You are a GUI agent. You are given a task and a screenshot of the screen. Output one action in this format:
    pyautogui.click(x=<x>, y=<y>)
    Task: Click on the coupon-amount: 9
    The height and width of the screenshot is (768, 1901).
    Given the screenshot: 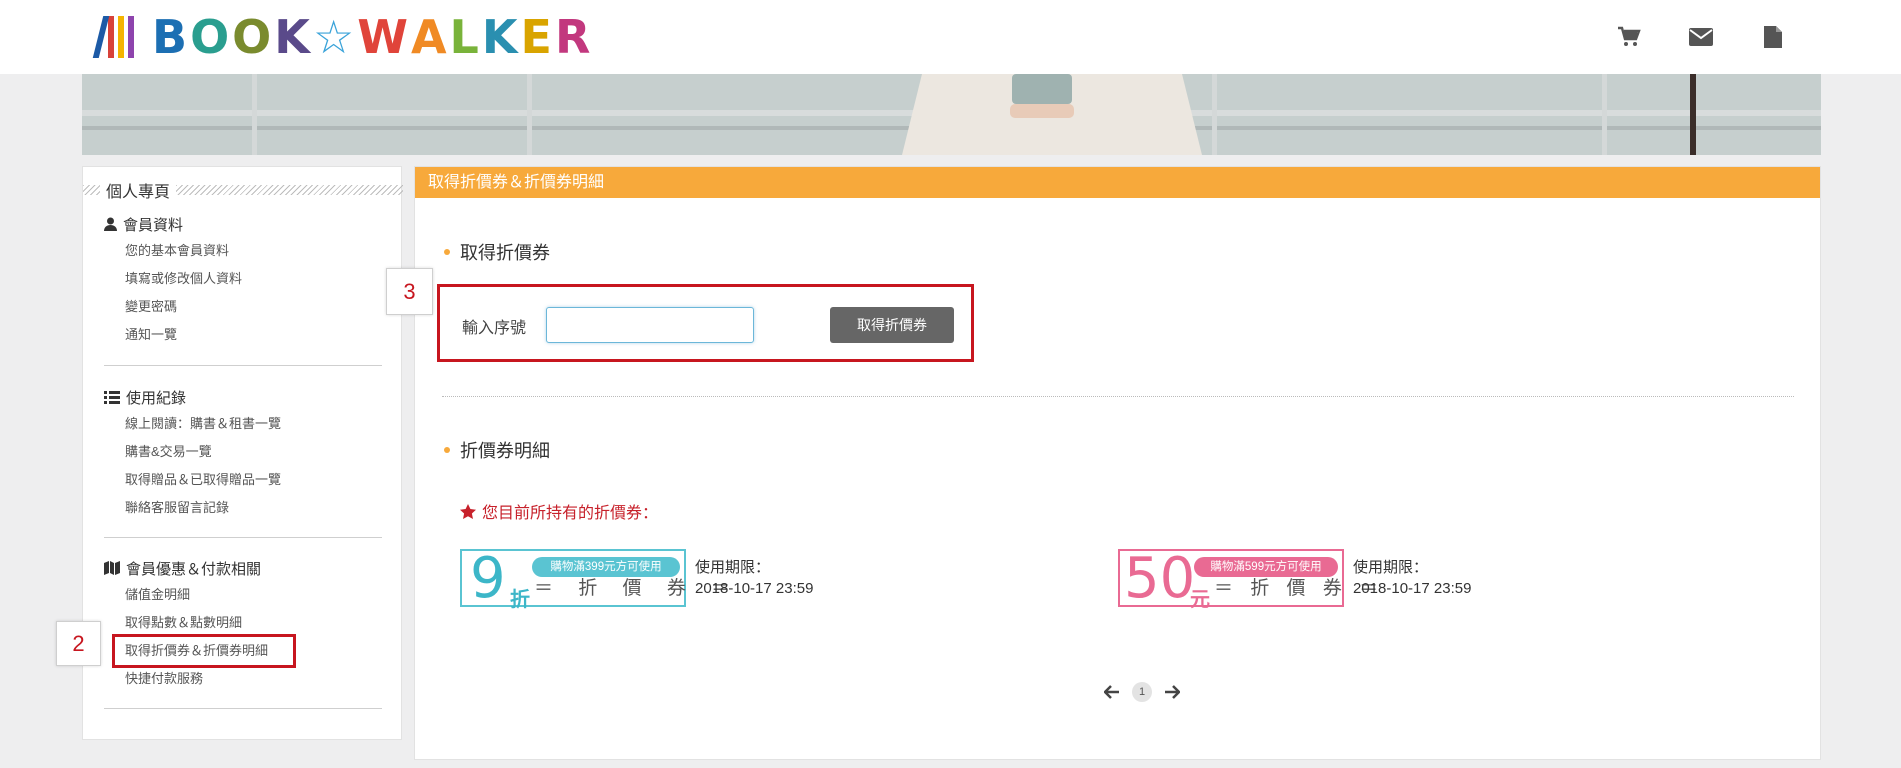 What is the action you would take?
    pyautogui.click(x=488, y=578)
    